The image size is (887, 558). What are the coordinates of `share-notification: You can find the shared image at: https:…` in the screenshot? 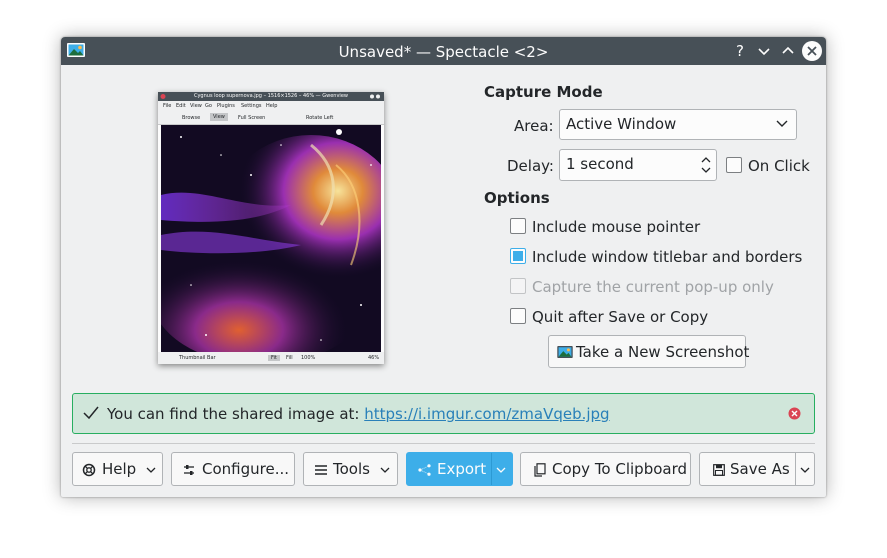 It's located at (443, 413).